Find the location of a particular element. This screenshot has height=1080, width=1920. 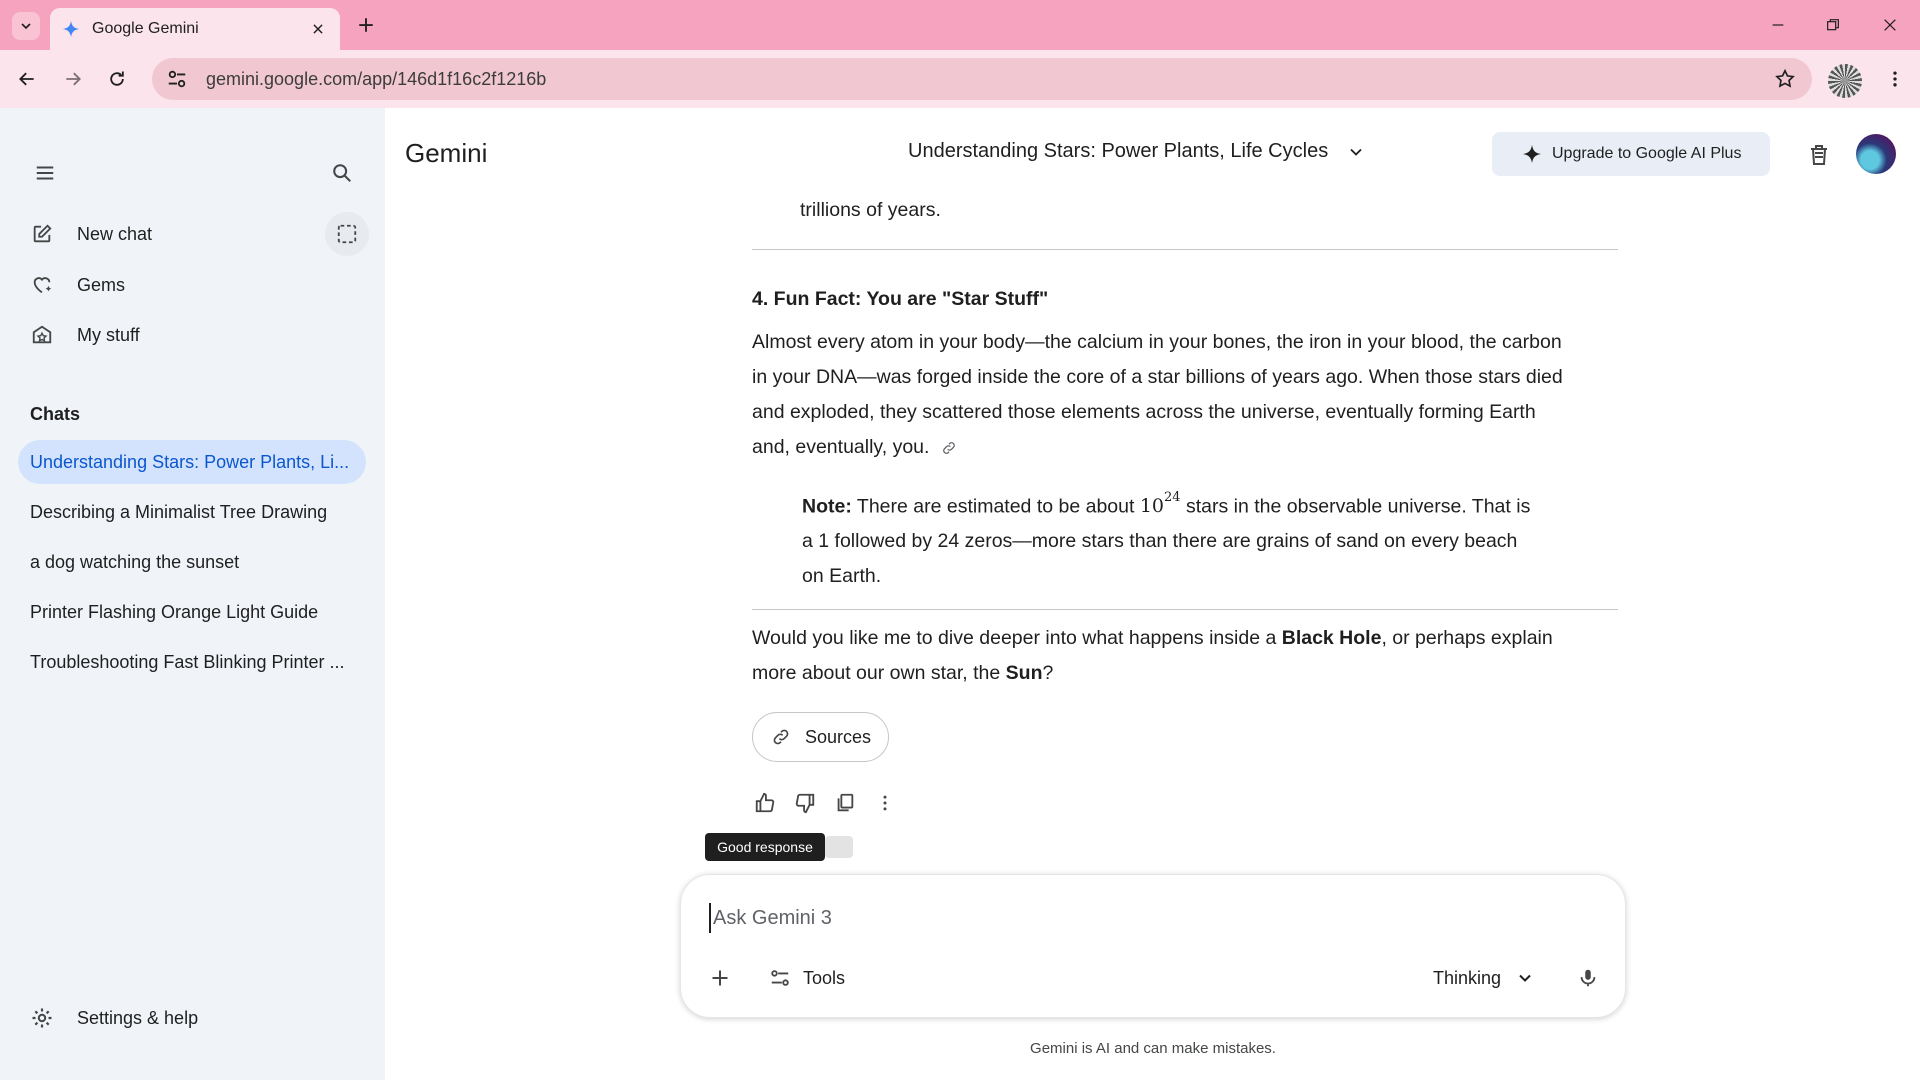

followup-bold: Black Hole is located at coordinates (1331, 638).